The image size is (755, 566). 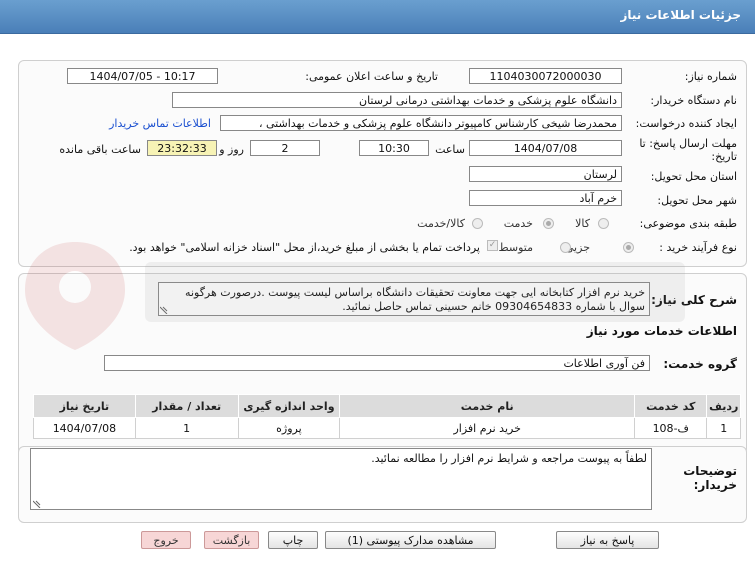 What do you see at coordinates (545, 198) in the screenshot?
I see `city-field: خرم آباد` at bounding box center [545, 198].